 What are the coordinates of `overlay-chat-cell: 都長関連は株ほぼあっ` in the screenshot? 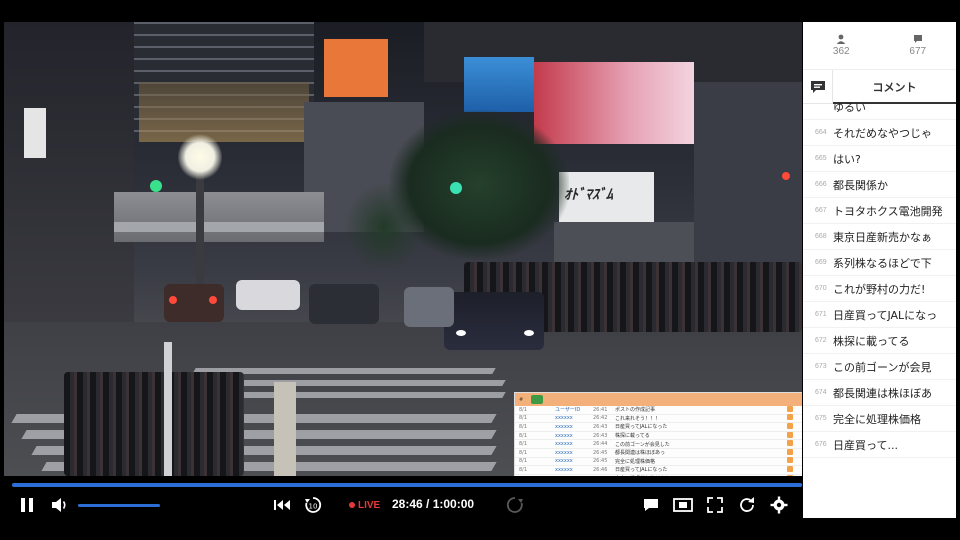 It's located at (640, 453).